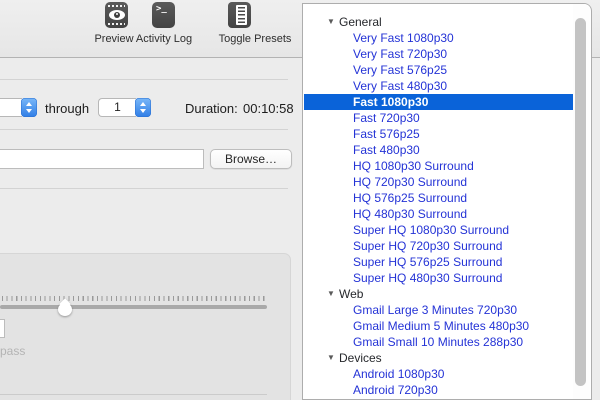 The height and width of the screenshot is (400, 600). Describe the element at coordinates (440, 150) in the screenshot. I see `preset-item: Fast 480p30` at that location.